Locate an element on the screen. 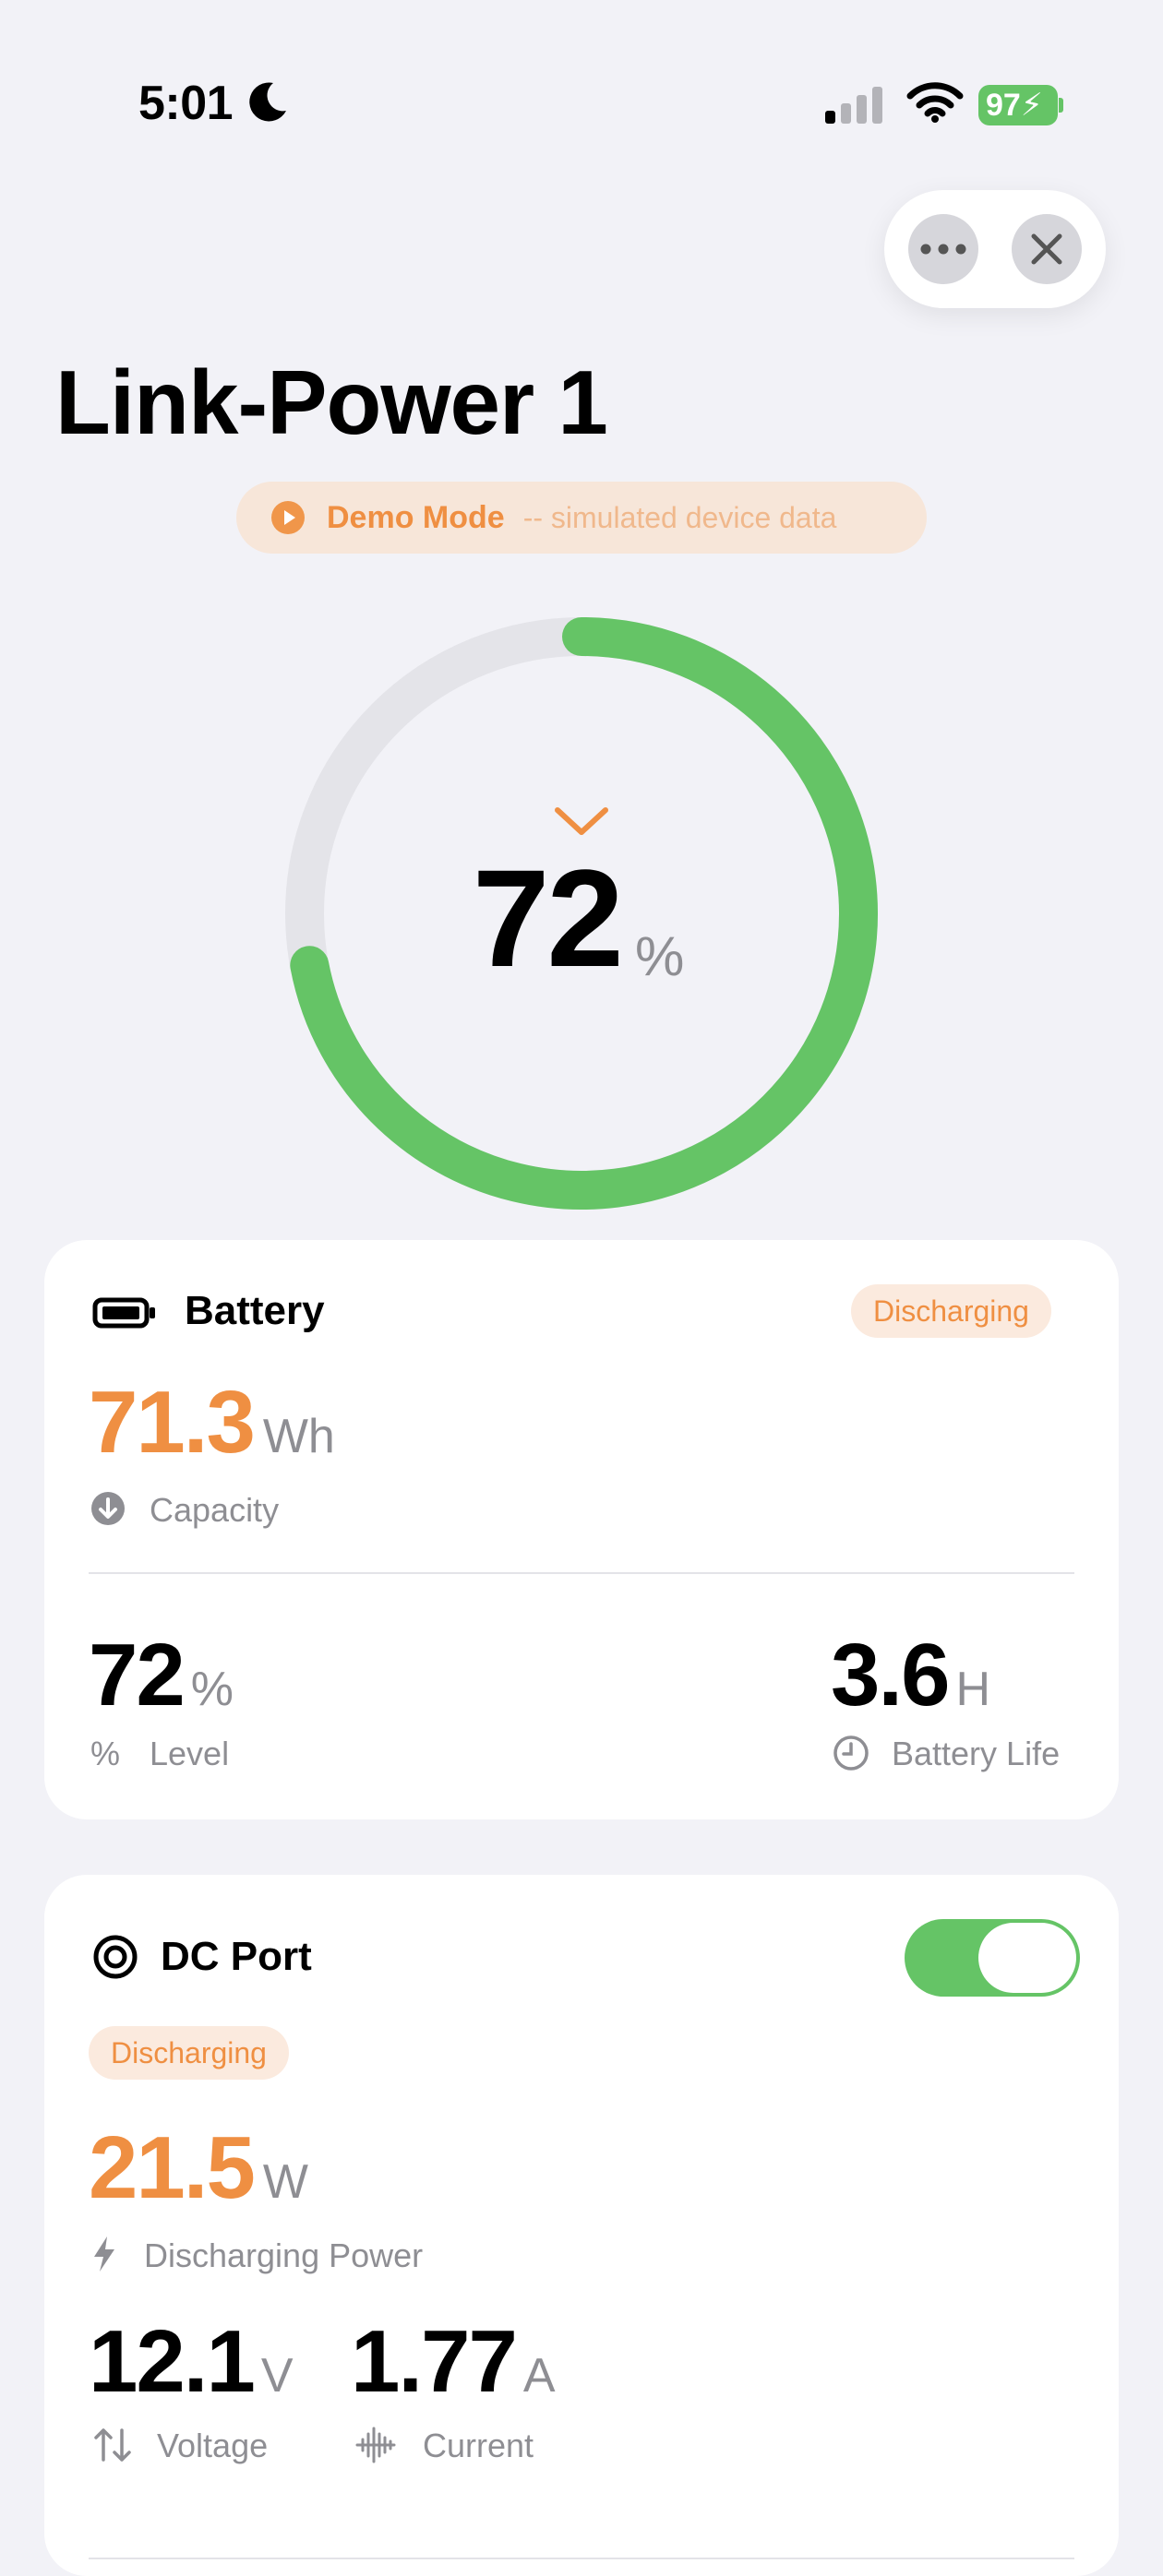  cellular-signal-icon is located at coordinates (854, 106).